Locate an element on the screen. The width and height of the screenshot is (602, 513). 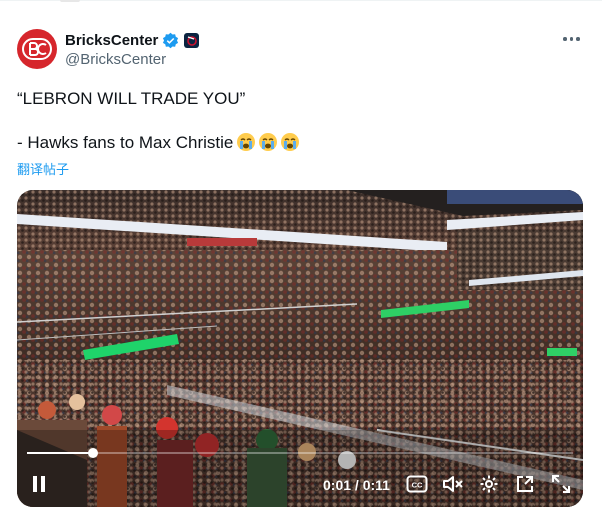
display-name: BricksCenter is located at coordinates (111, 40).